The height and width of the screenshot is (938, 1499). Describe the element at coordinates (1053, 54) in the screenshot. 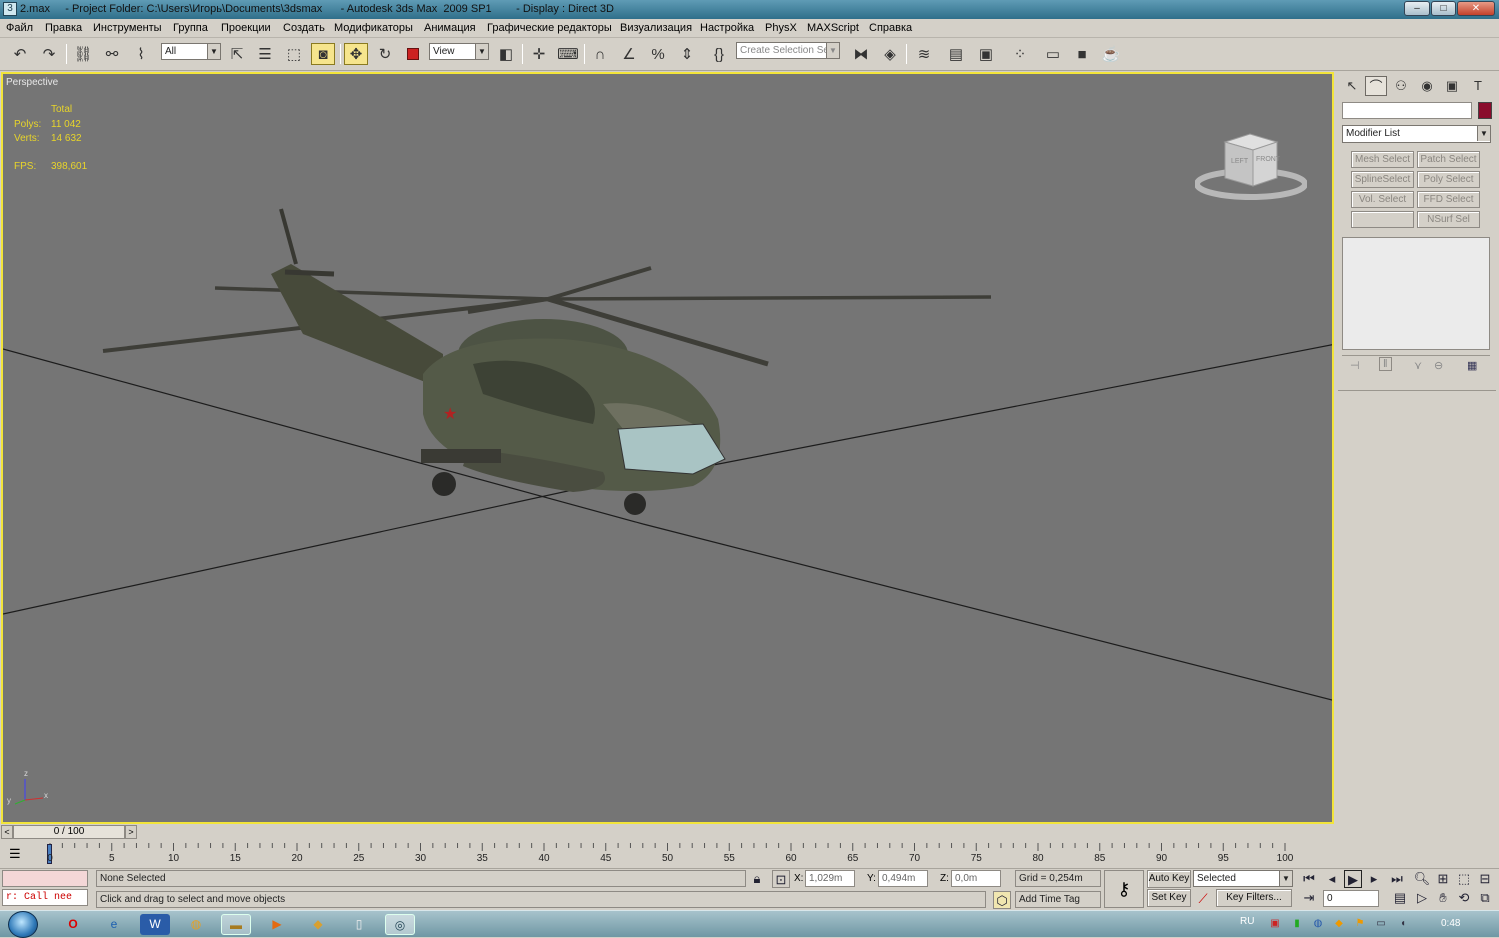

I see `render-setup-icon: ▭` at that location.